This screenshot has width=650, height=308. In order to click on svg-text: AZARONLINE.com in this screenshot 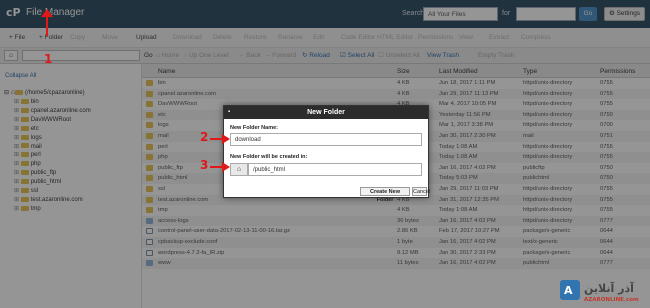, I will do `click(611, 300)`.